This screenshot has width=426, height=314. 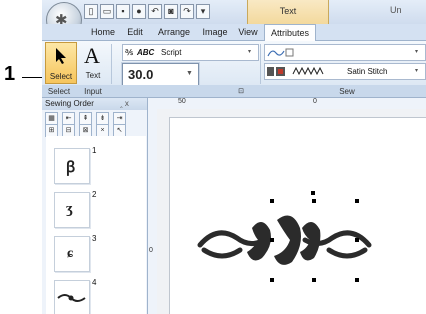 I want to click on list-item: ɕ, so click(x=72, y=254).